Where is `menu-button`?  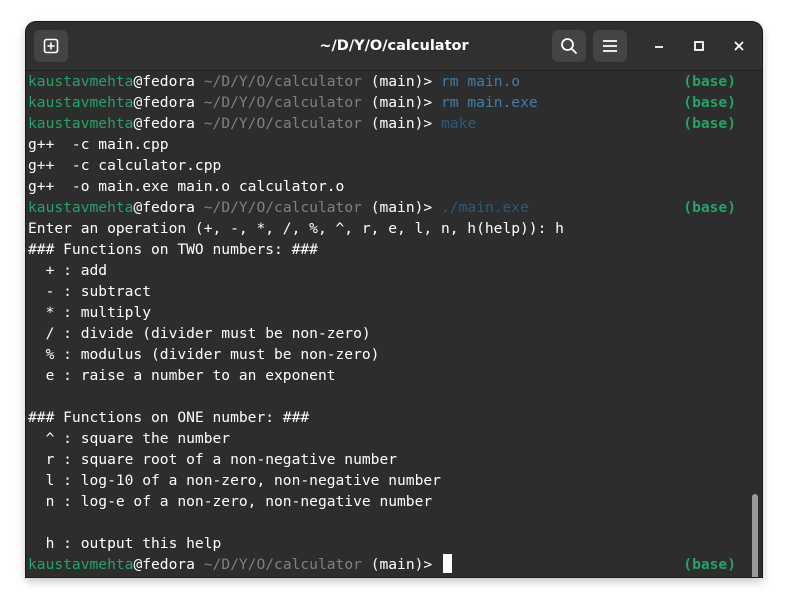 menu-button is located at coordinates (610, 46).